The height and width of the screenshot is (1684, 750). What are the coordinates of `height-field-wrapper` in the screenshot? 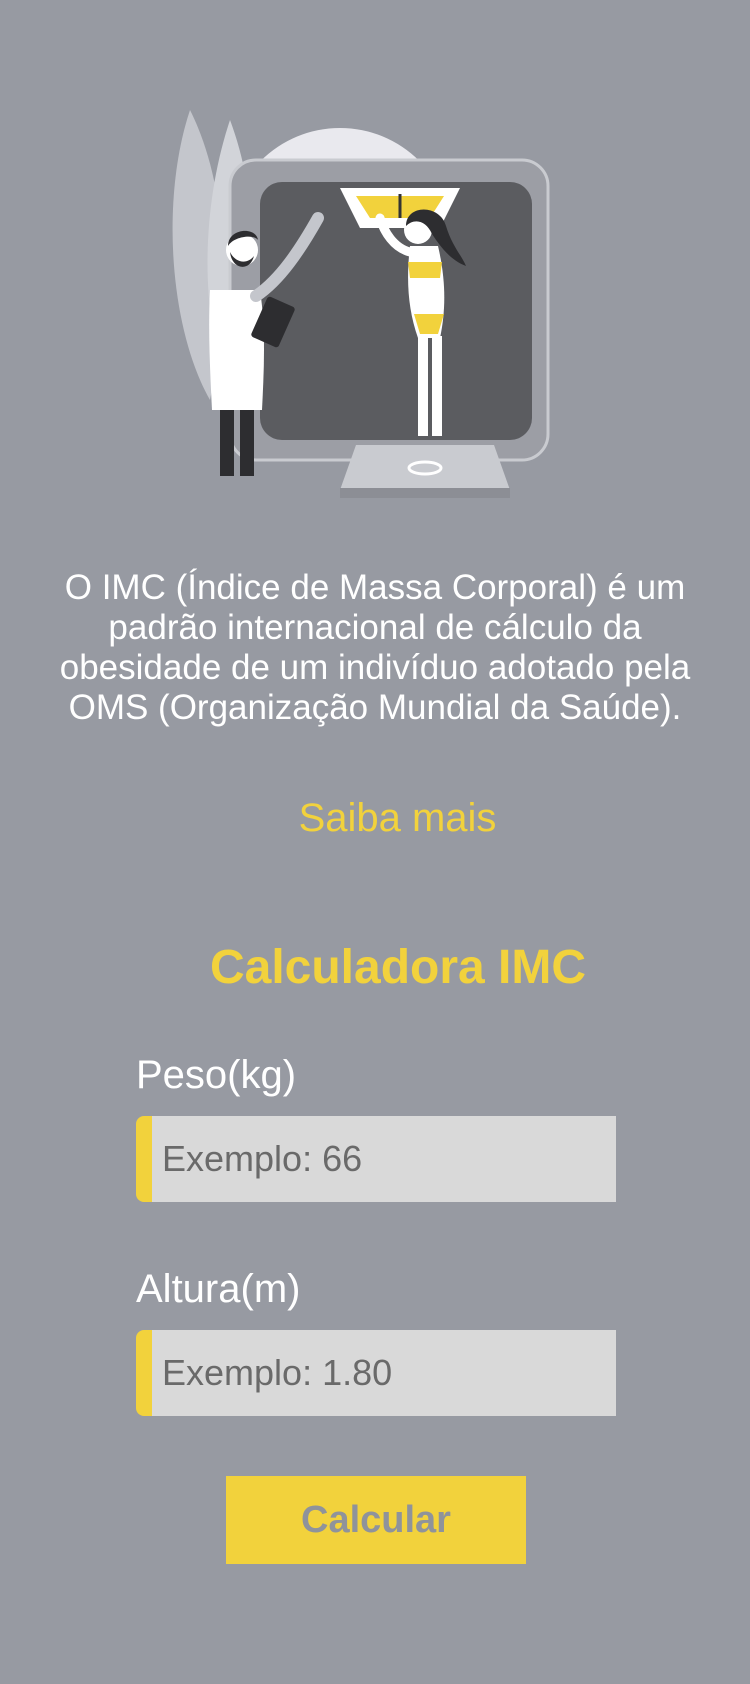 It's located at (376, 1373).